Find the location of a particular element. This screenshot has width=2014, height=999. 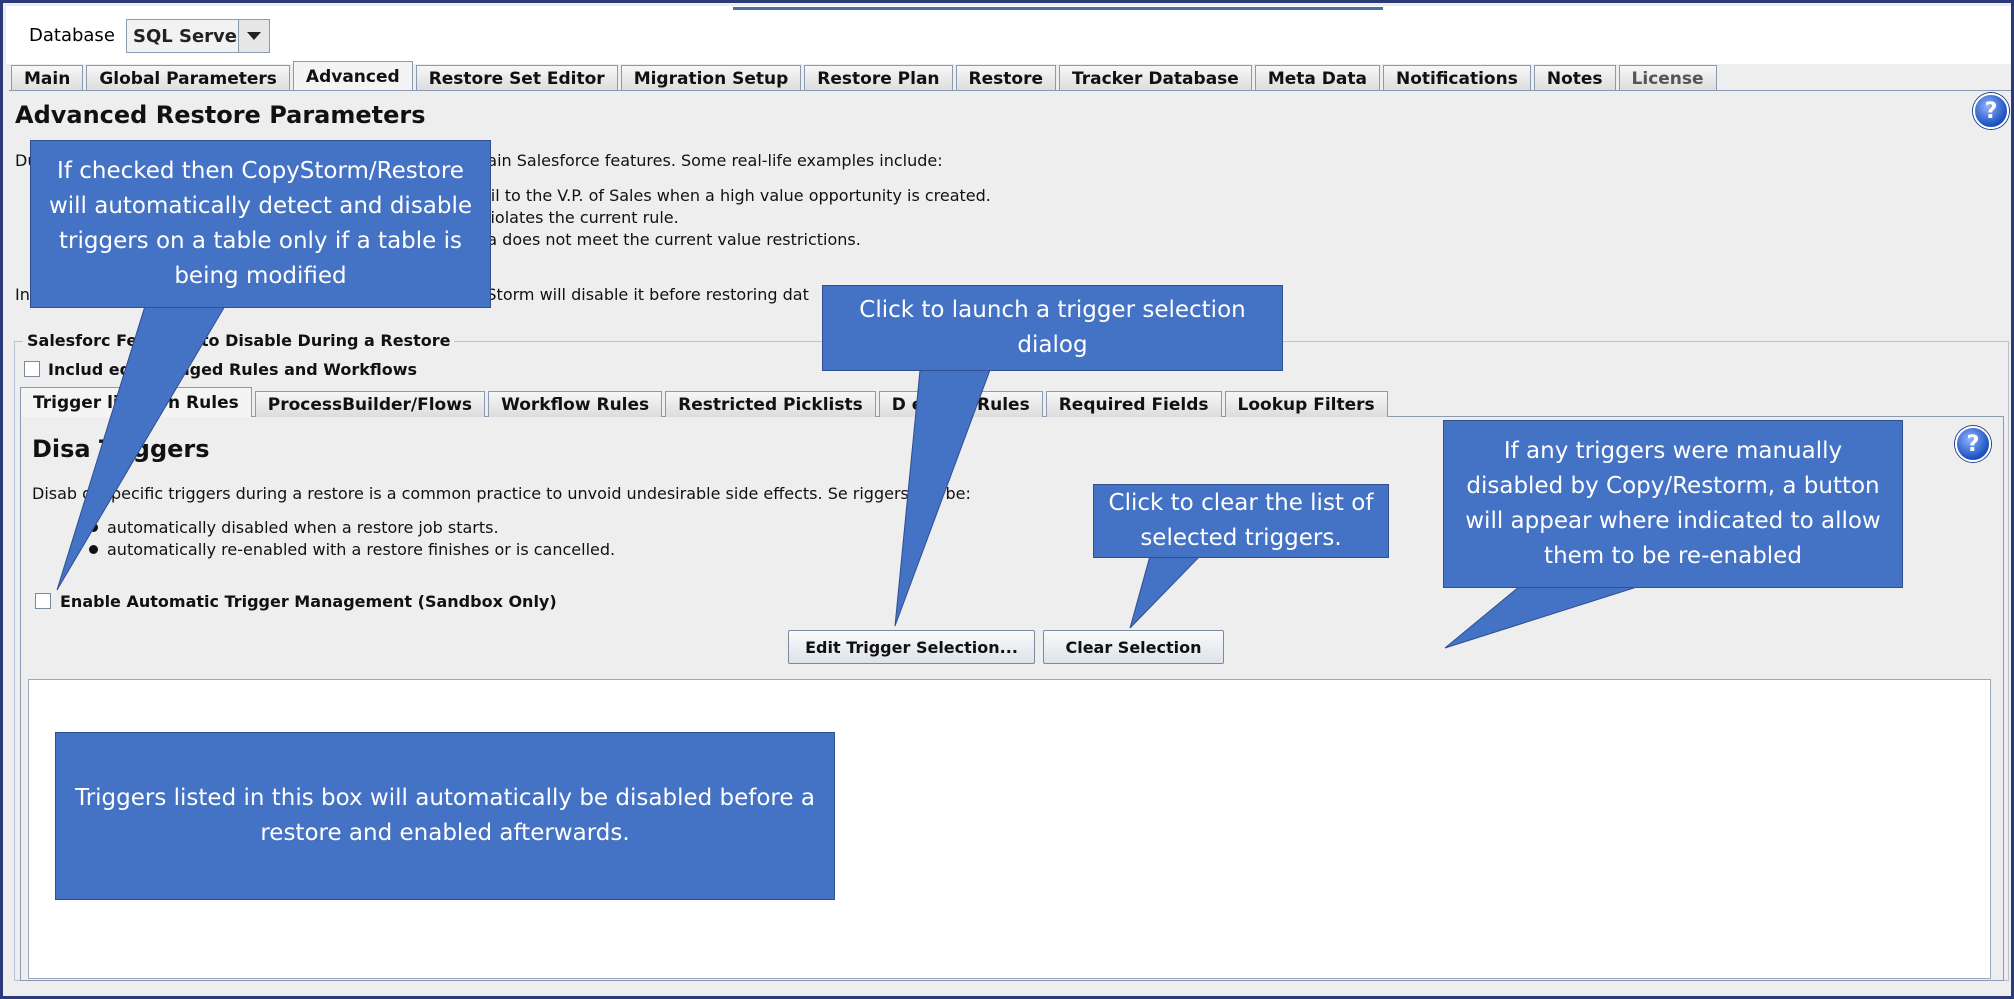

tab-migration-setup: Migration Setup is located at coordinates (711, 78).